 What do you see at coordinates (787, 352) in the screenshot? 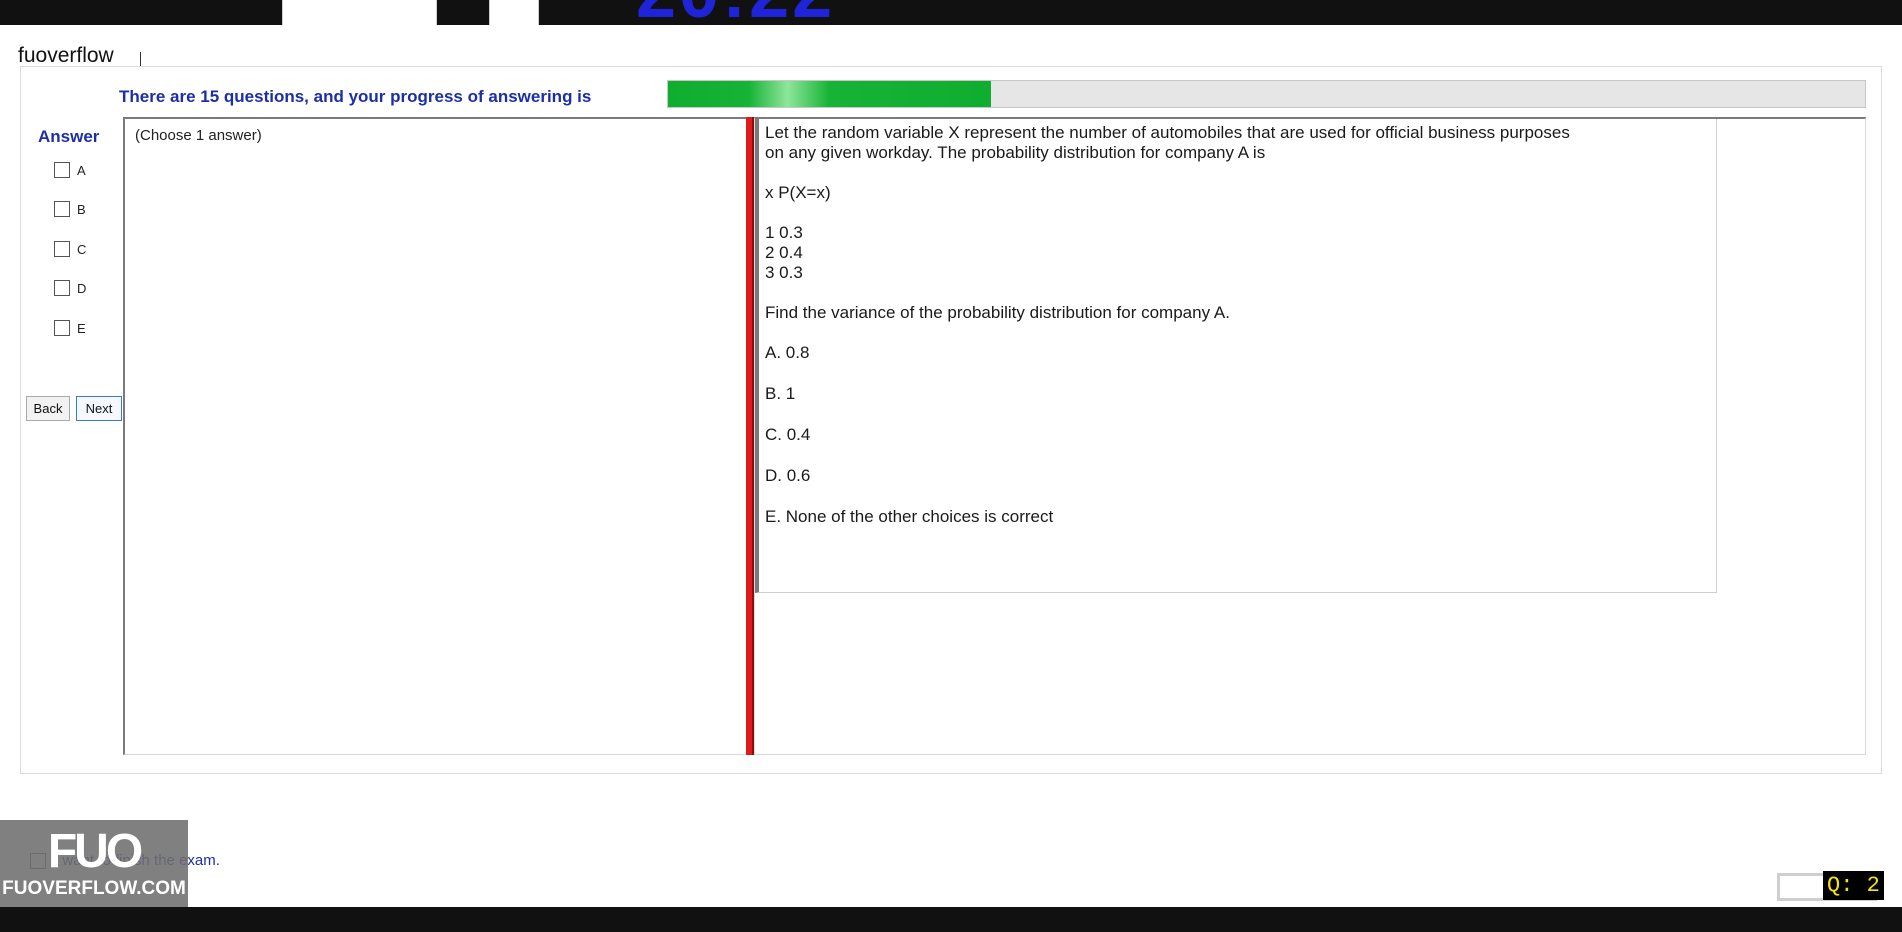
I see `choice-a: A. 0.8` at bounding box center [787, 352].